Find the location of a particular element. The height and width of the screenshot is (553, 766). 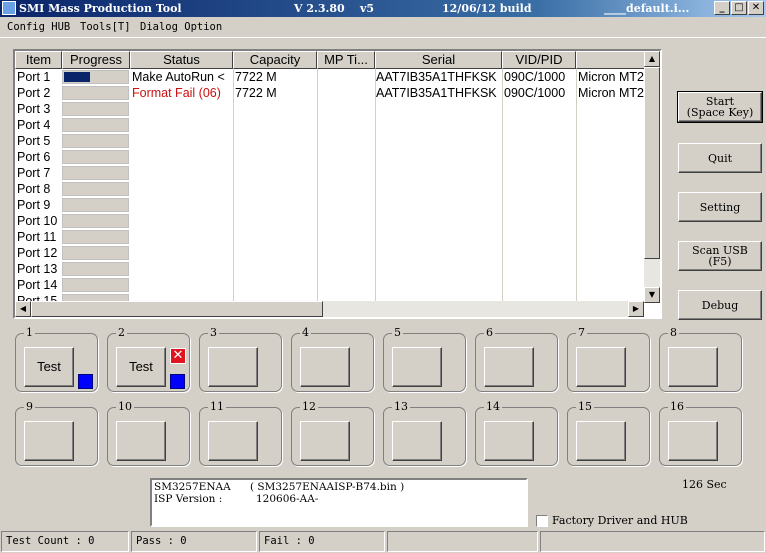

setting-button-label: Setting is located at coordinates (720, 207).